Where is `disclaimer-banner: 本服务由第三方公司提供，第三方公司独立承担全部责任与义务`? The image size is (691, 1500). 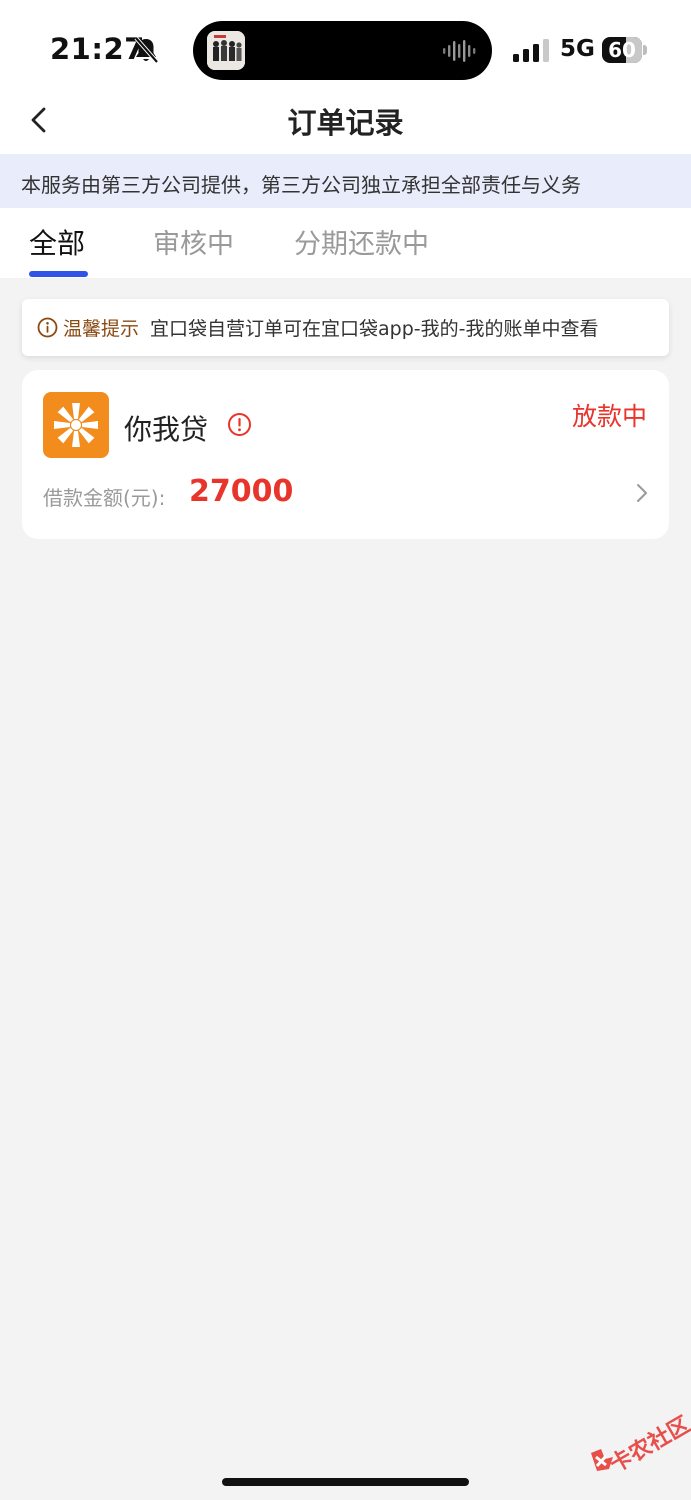 disclaimer-banner: 本服务由第三方公司提供，第三方公司独立承担全部责任与义务 is located at coordinates (345, 181).